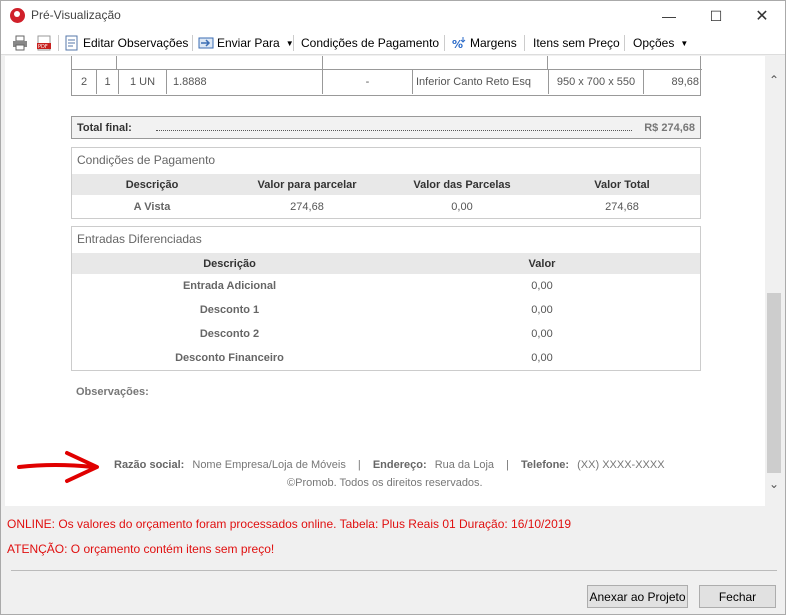  I want to click on column-header: Valor, so click(542, 264).